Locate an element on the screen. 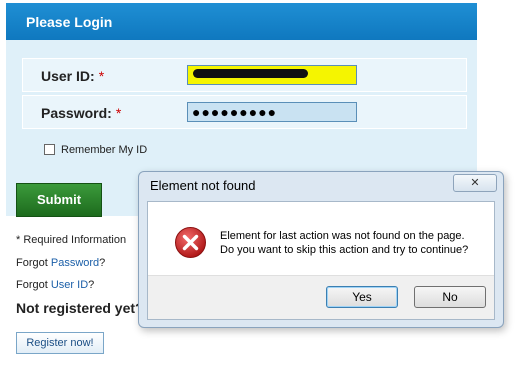 The width and height of the screenshot is (517, 369). not-registered-heading: Not registered yet? is located at coordinates (80, 308).